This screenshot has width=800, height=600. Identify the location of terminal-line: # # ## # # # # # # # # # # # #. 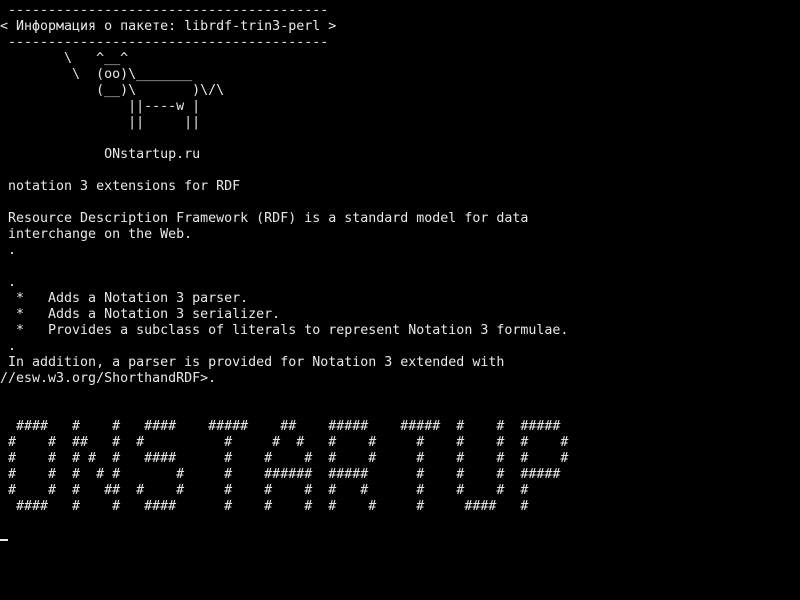
(284, 442).